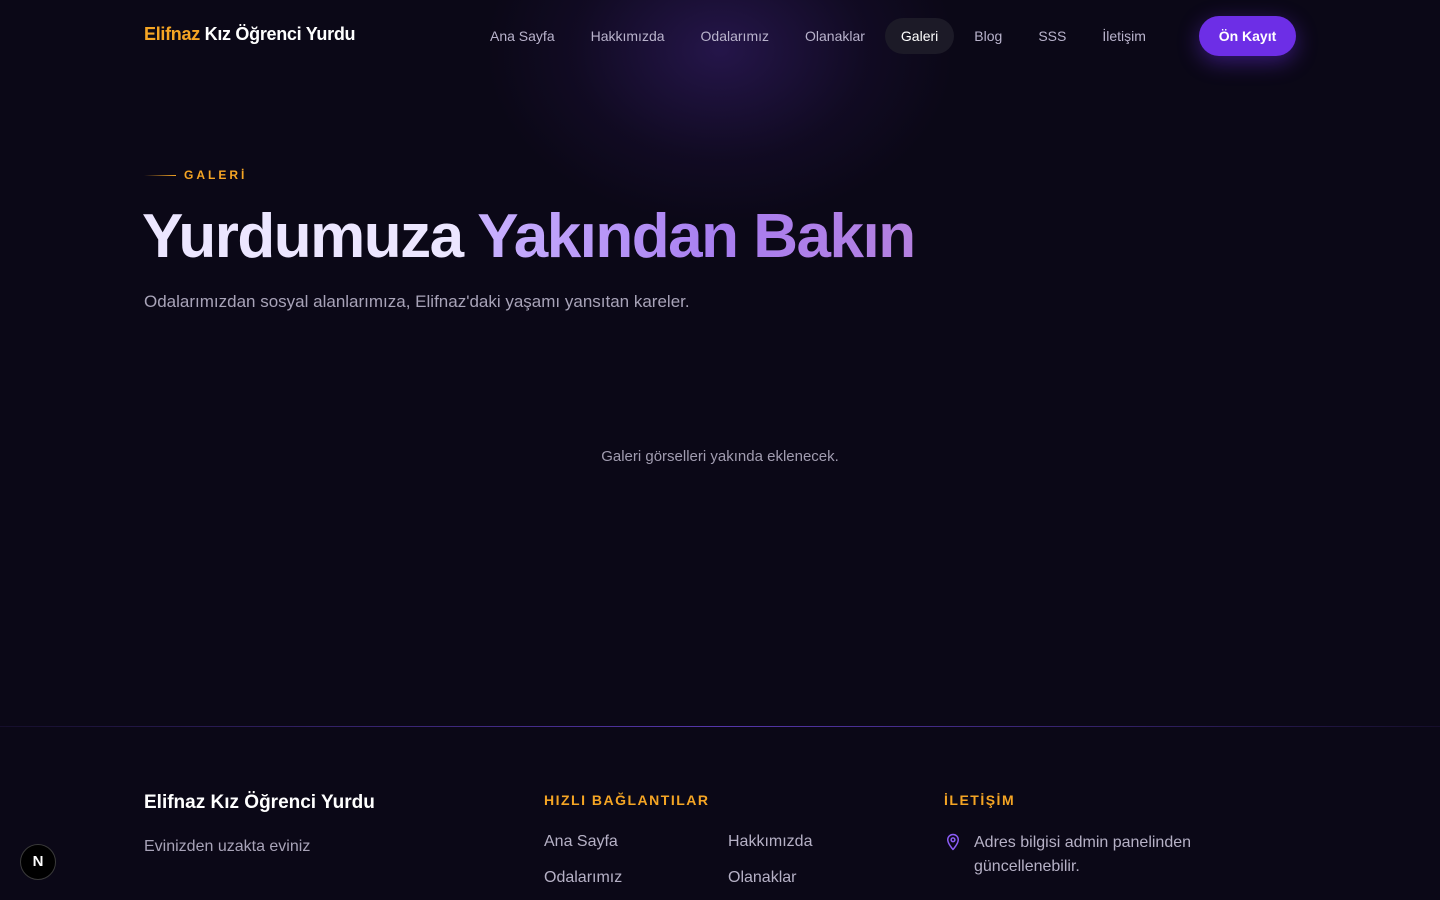  I want to click on quick-links-heading: HIZLI BAĞLANTILAR, so click(627, 800).